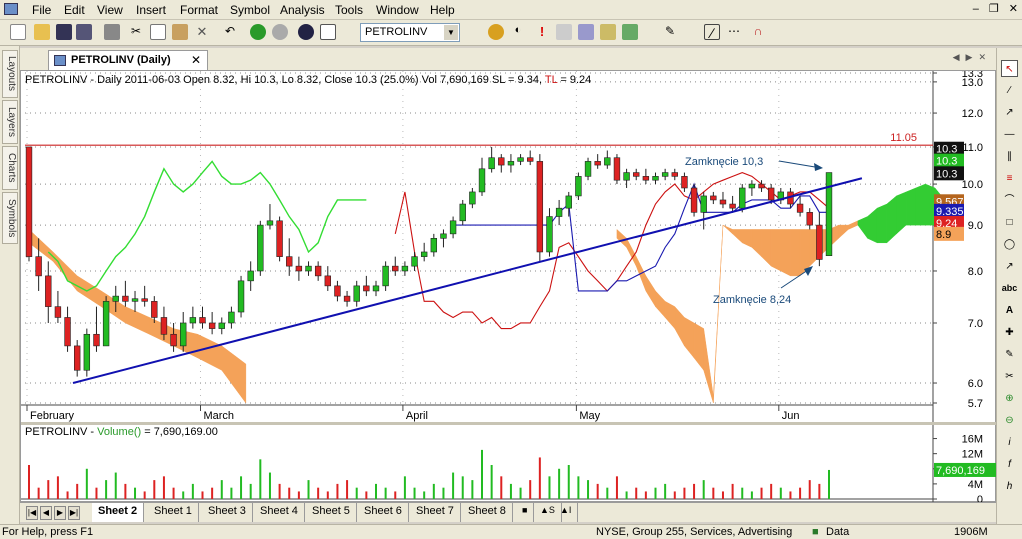  Describe the element at coordinates (518, 32) in the screenshot. I see `binoculars-icon: ◐` at that location.